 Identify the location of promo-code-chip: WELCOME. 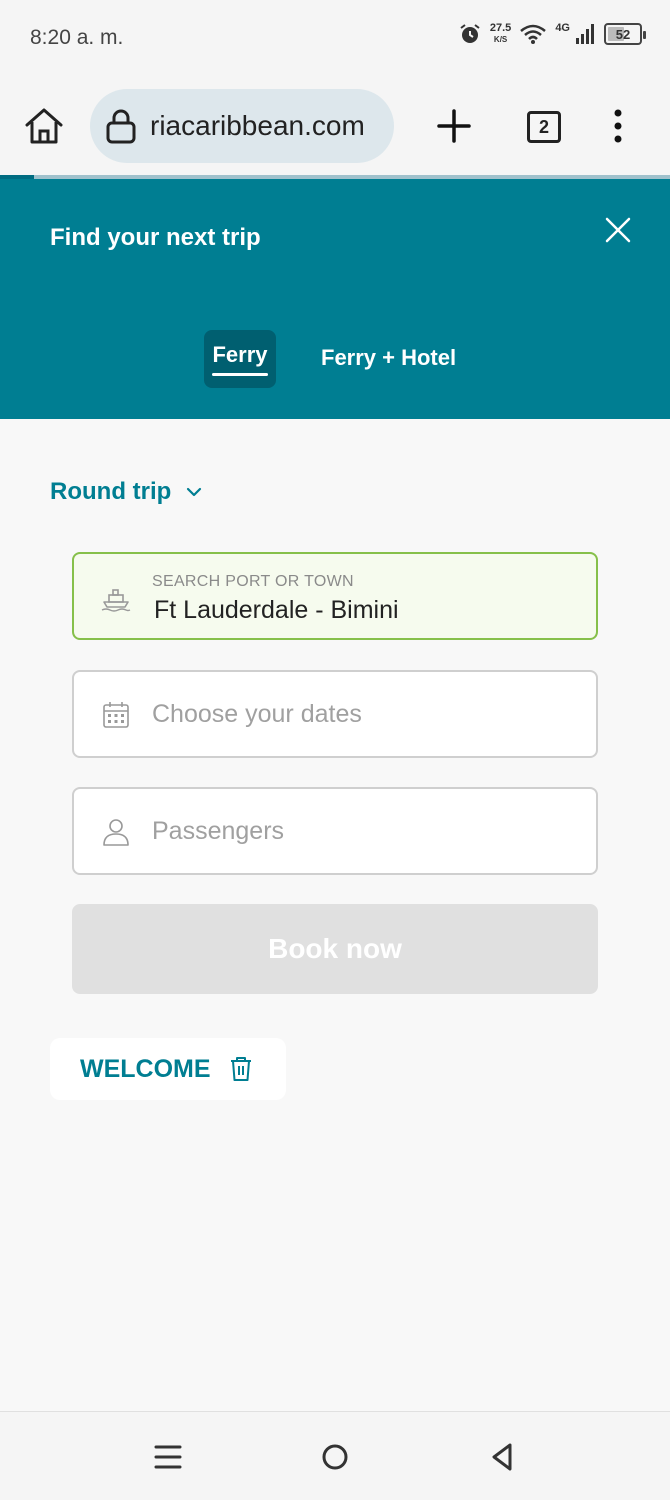
(168, 1069).